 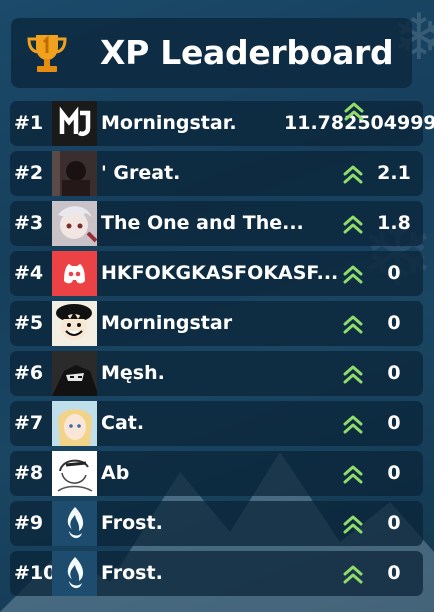 I want to click on mj-logo-avatar, so click(x=74, y=123).